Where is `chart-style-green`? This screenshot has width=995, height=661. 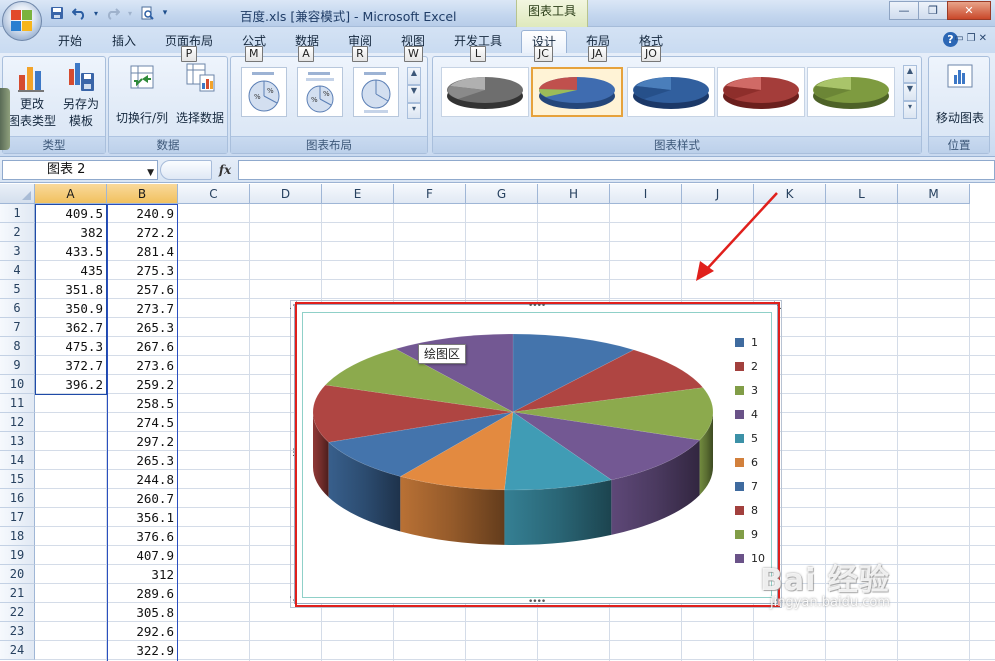 chart-style-green is located at coordinates (851, 92).